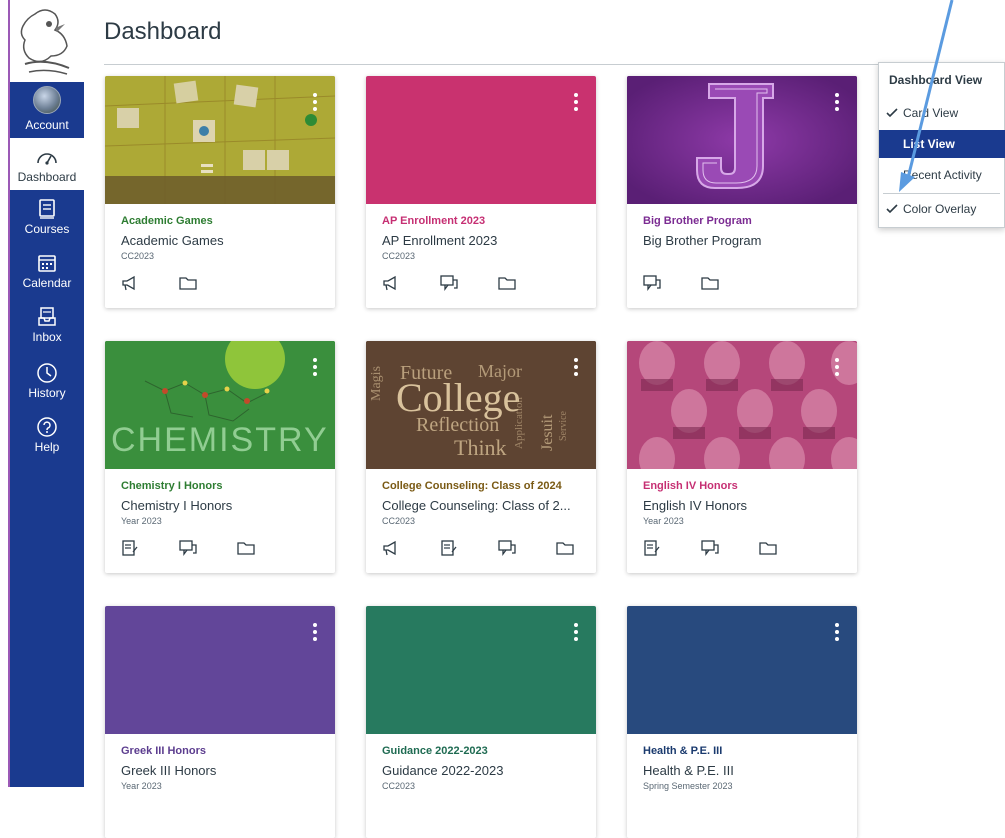 This screenshot has height=838, width=1005. Describe the element at coordinates (163, 31) in the screenshot. I see `page-title: Dashboard` at that location.